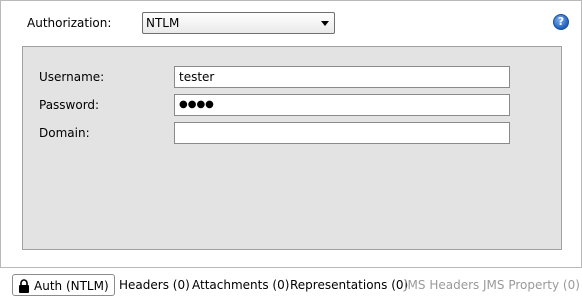  What do you see at coordinates (64, 133) in the screenshot?
I see `domain-label: Domain:` at bounding box center [64, 133].